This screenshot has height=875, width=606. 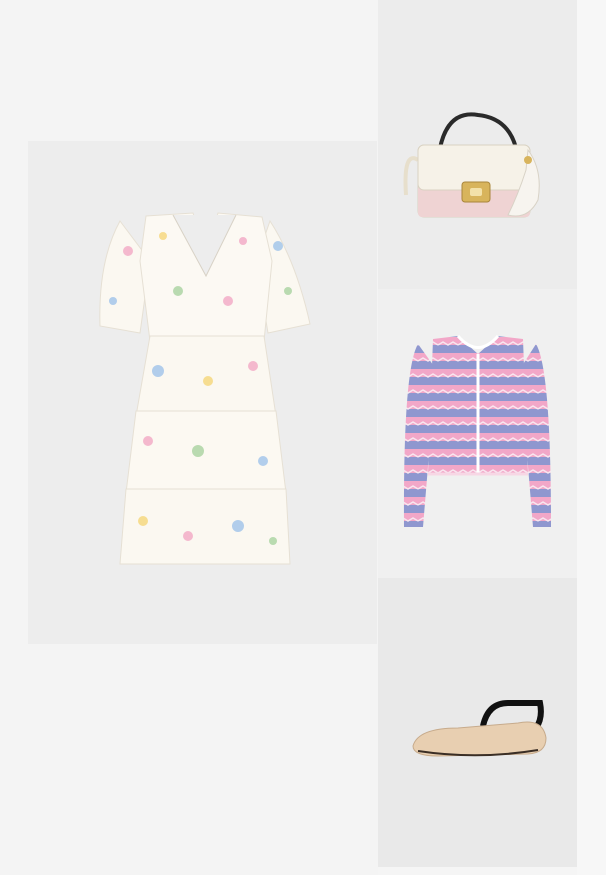 I want to click on product-tile-cardigan, so click(x=477, y=433).